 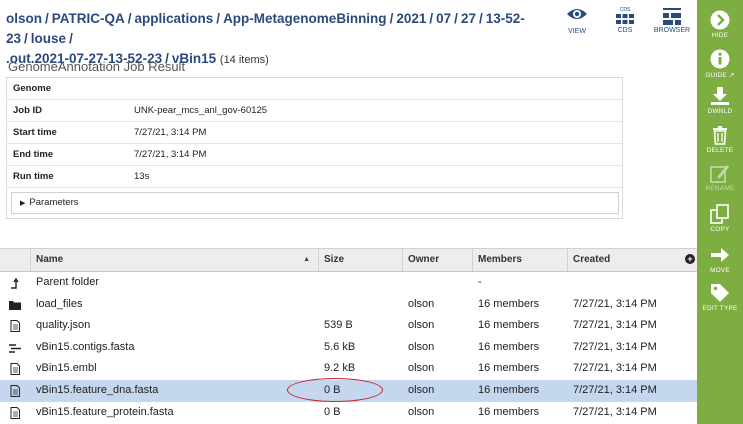 I want to click on grid-header-icon-col, so click(x=15, y=260).